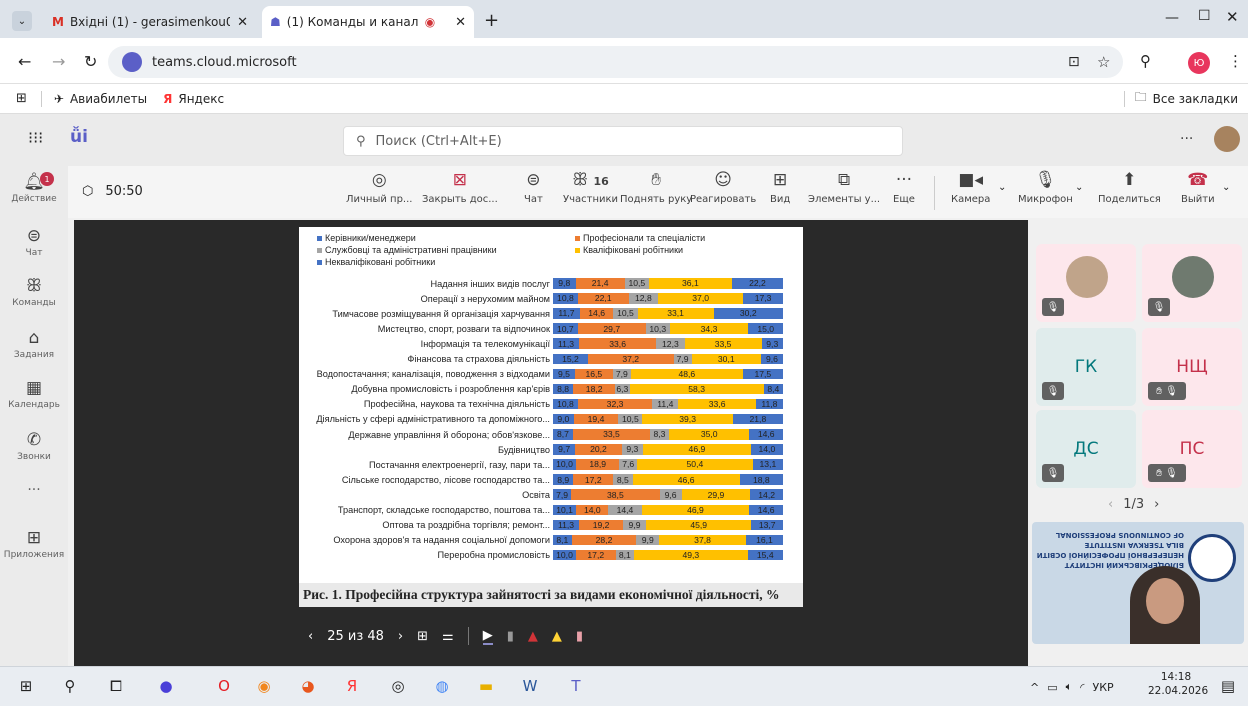 The height and width of the screenshot is (706, 1248). What do you see at coordinates (1129, 187) in the screenshot?
I see `share-button: ⬆ Поделиться` at bounding box center [1129, 187].